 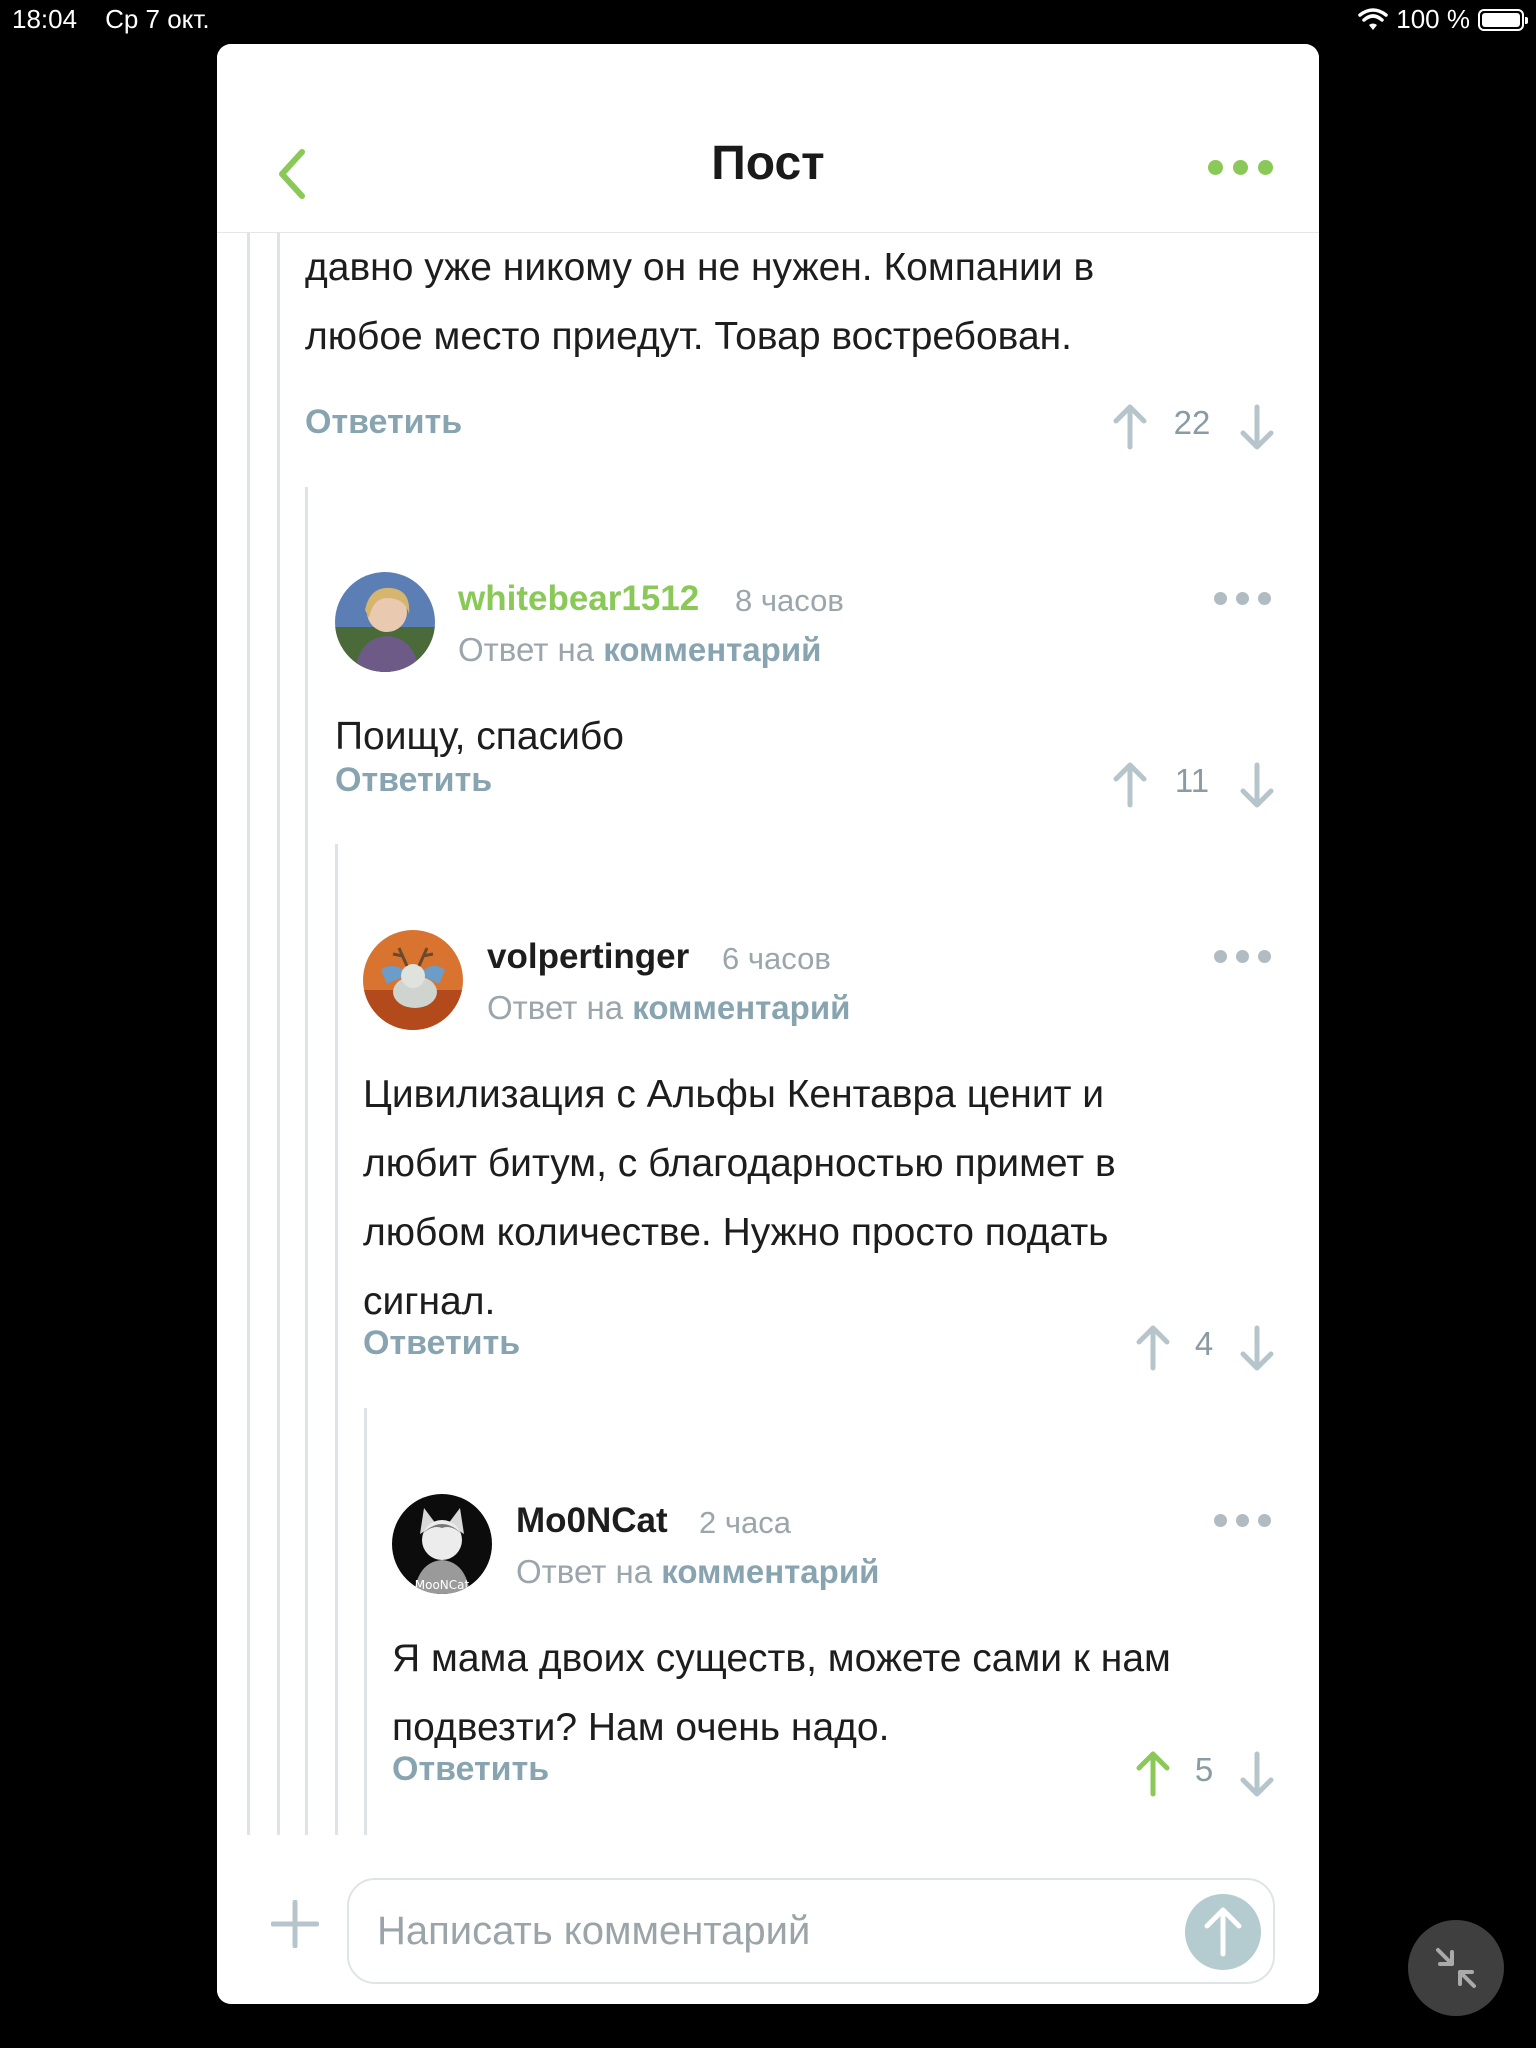 I want to click on status-bar-right: 100 %, so click(x=1443, y=19).